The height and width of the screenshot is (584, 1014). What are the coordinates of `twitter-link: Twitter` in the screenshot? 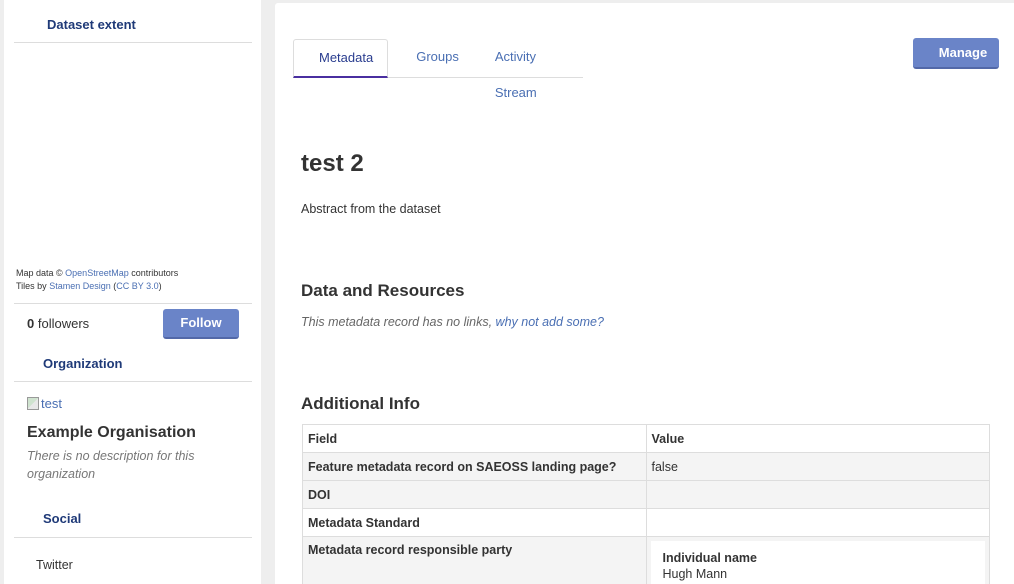 It's located at (54, 565).